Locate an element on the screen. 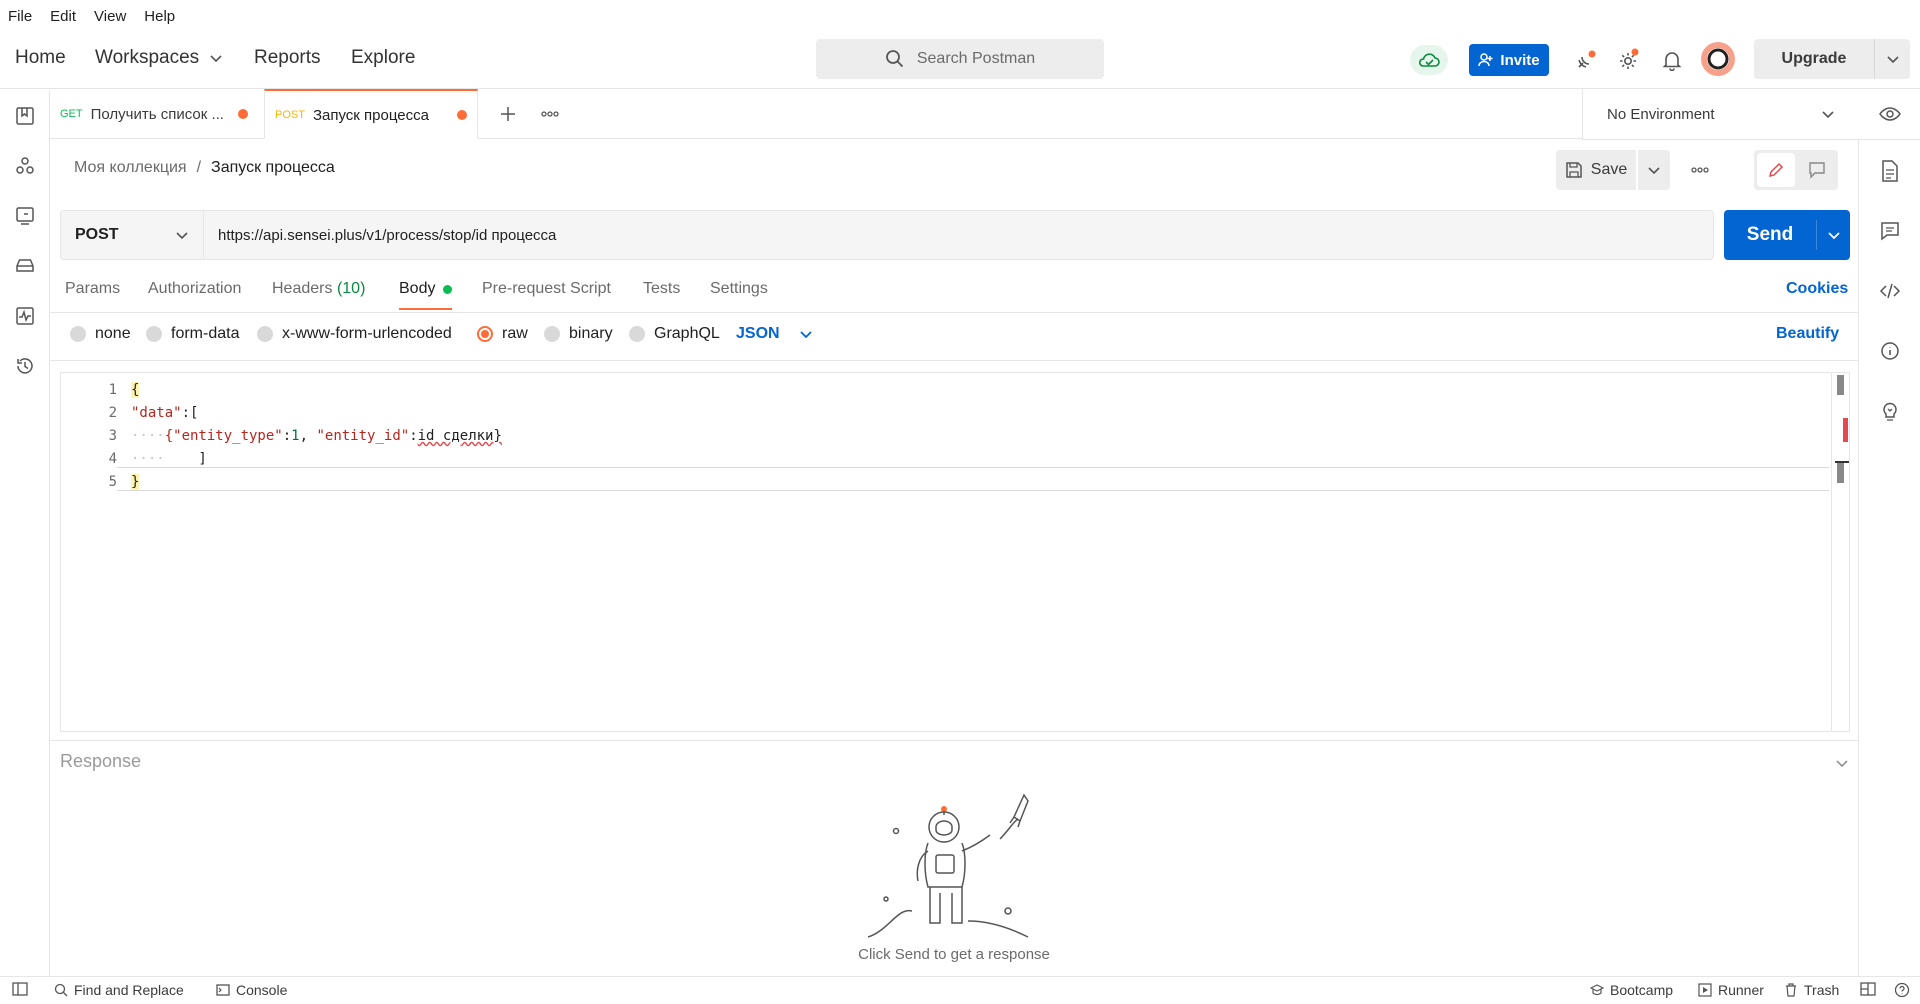  tab-options-button is located at coordinates (550, 114).